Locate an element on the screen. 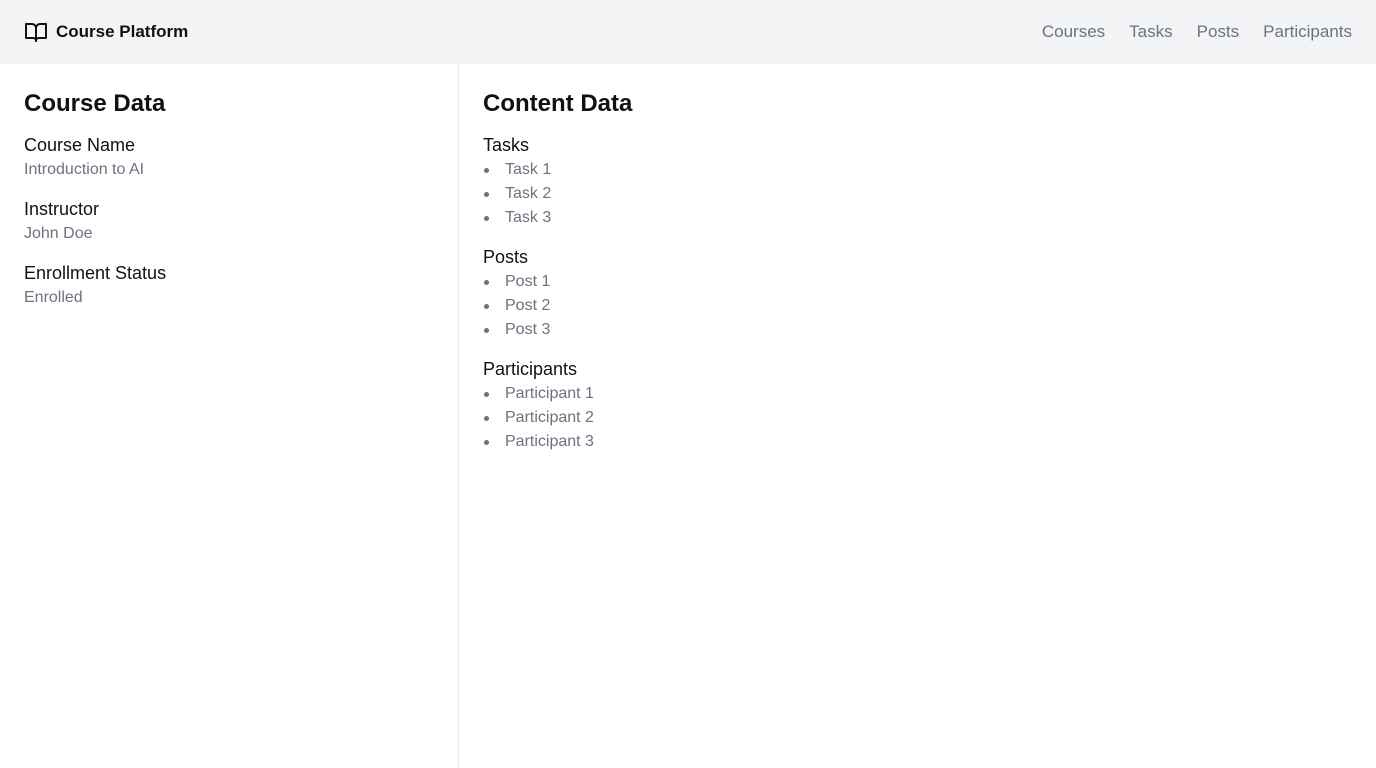 The image size is (1376, 768). section-title: Tasks is located at coordinates (506, 145).